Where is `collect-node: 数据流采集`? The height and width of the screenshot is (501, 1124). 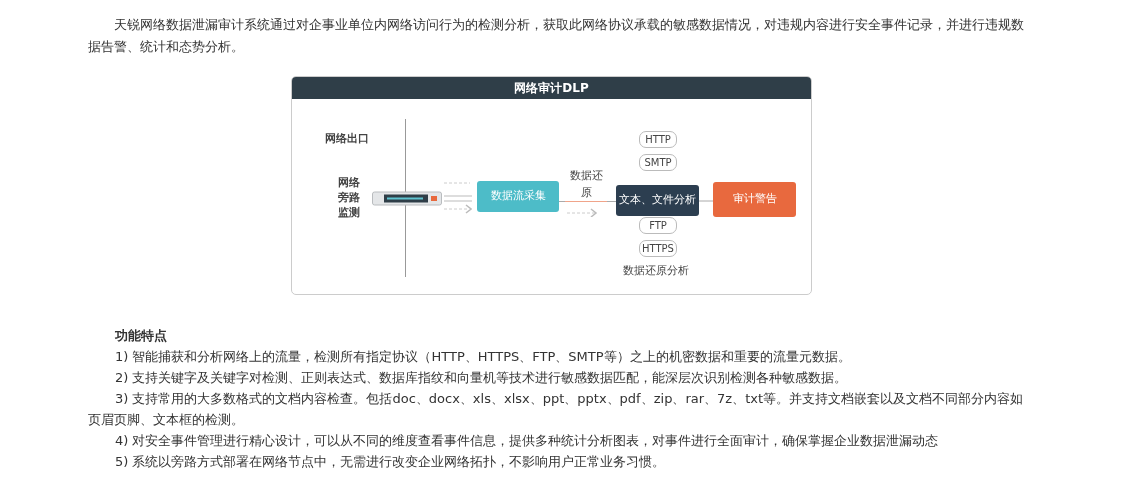
collect-node: 数据流采集 is located at coordinates (518, 196).